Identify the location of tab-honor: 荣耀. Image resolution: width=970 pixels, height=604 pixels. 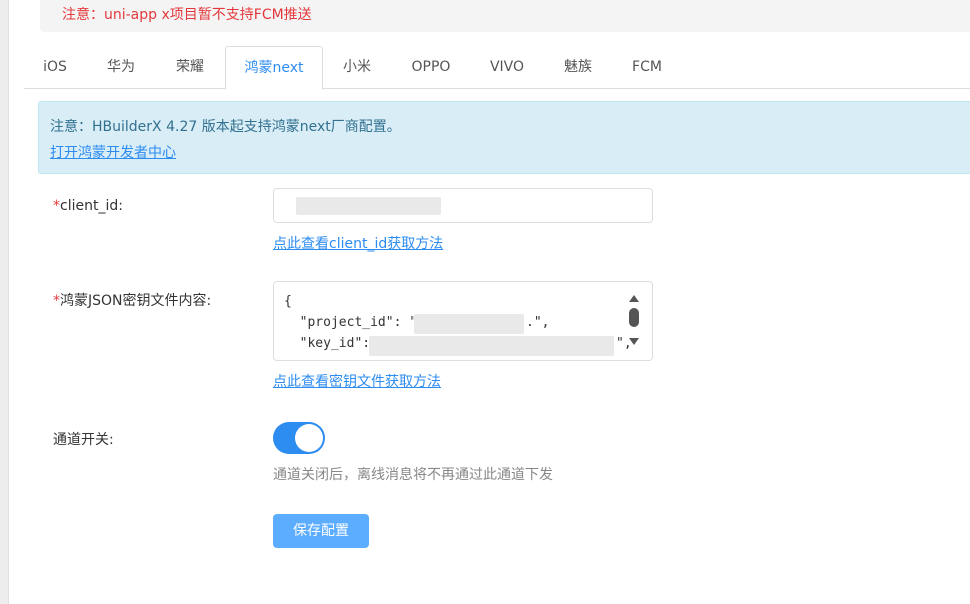
(190, 67).